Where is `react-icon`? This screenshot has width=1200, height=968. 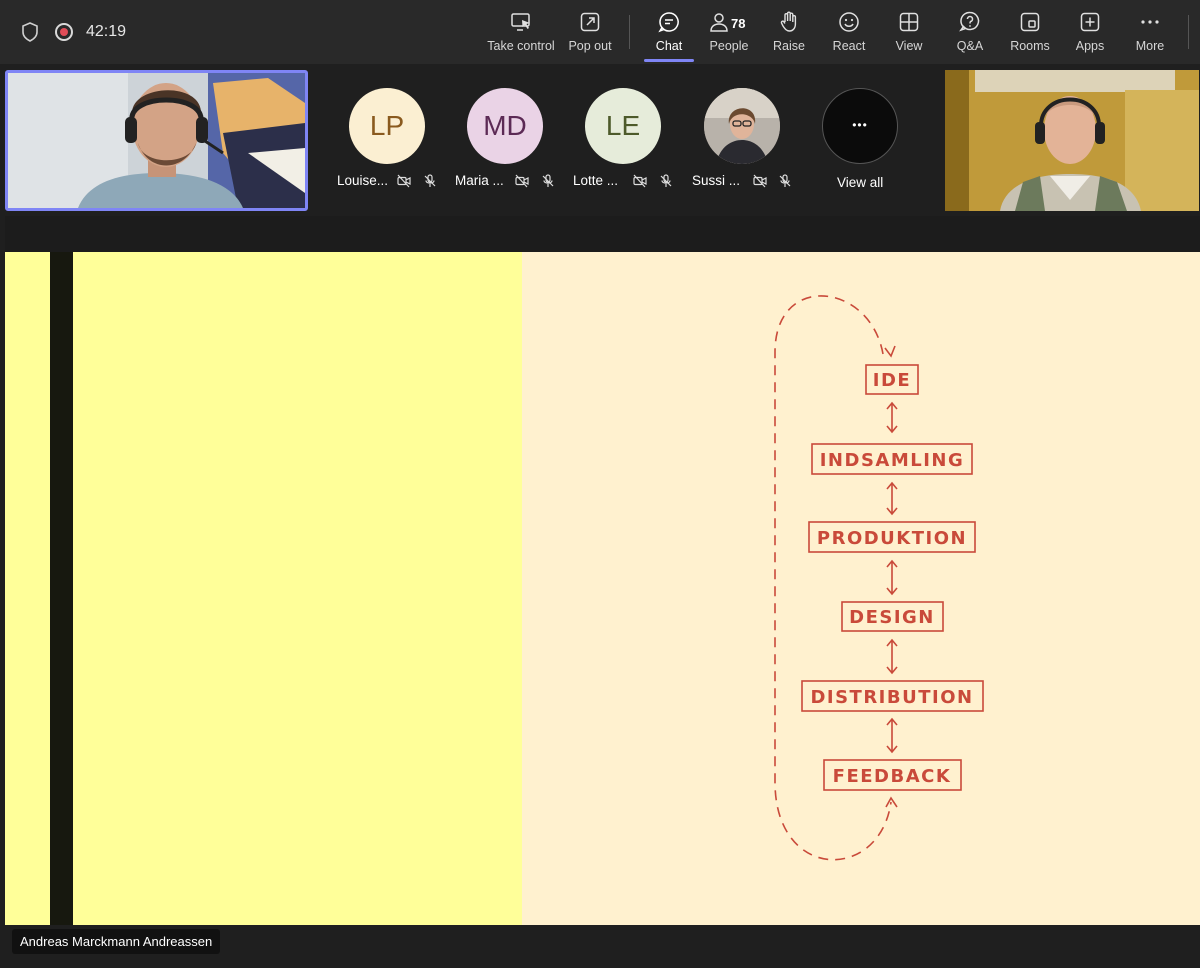 react-icon is located at coordinates (849, 22).